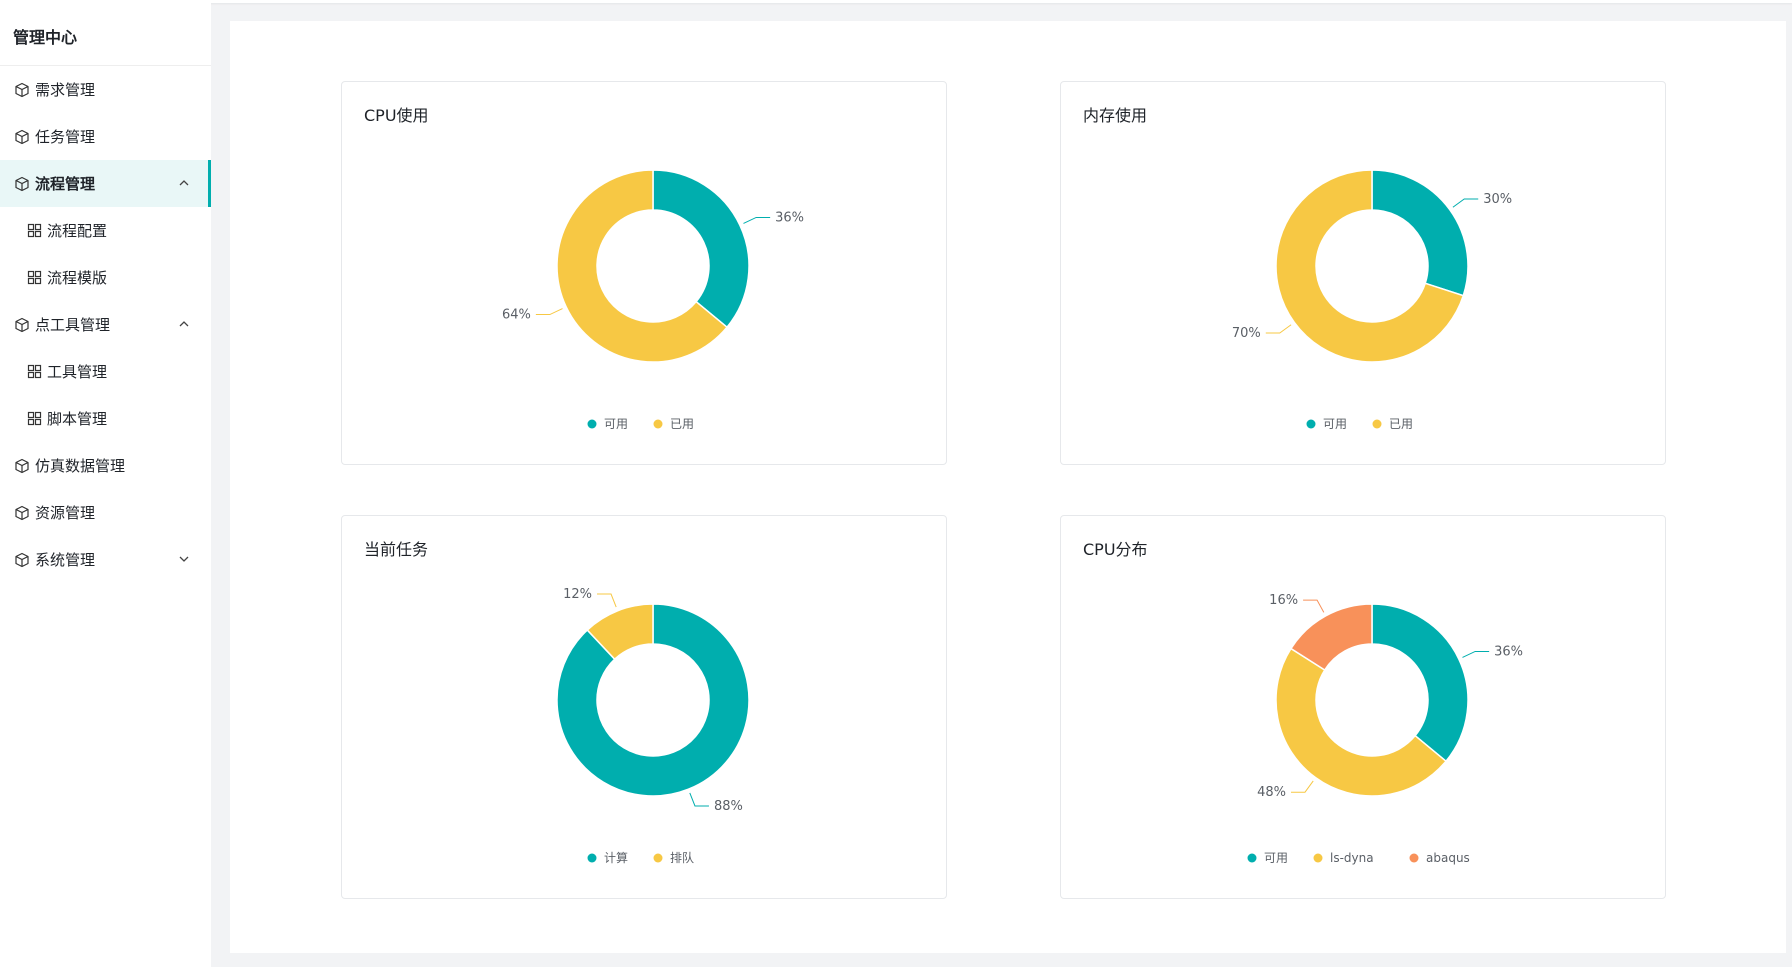  Describe the element at coordinates (728, 806) in the screenshot. I see `data-label: 88%` at that location.